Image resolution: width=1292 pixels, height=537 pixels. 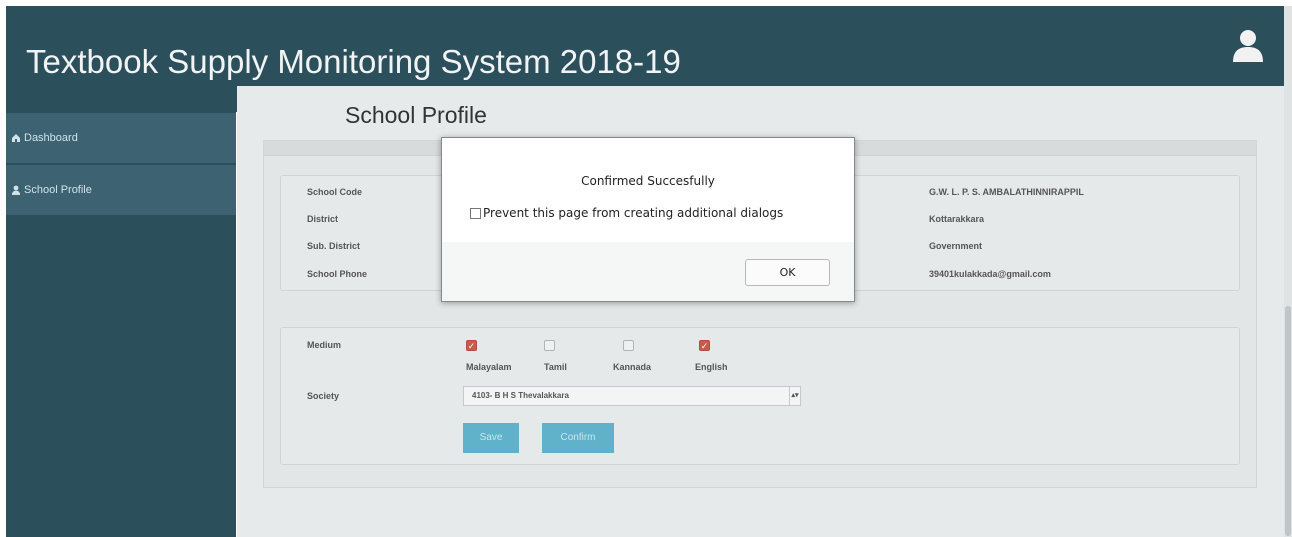 What do you see at coordinates (648, 181) in the screenshot?
I see `dialog-message: Confirmed Succesfully` at bounding box center [648, 181].